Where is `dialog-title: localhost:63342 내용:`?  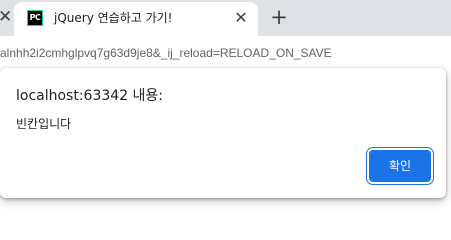
dialog-title: localhost:63342 내용: is located at coordinates (90, 96).